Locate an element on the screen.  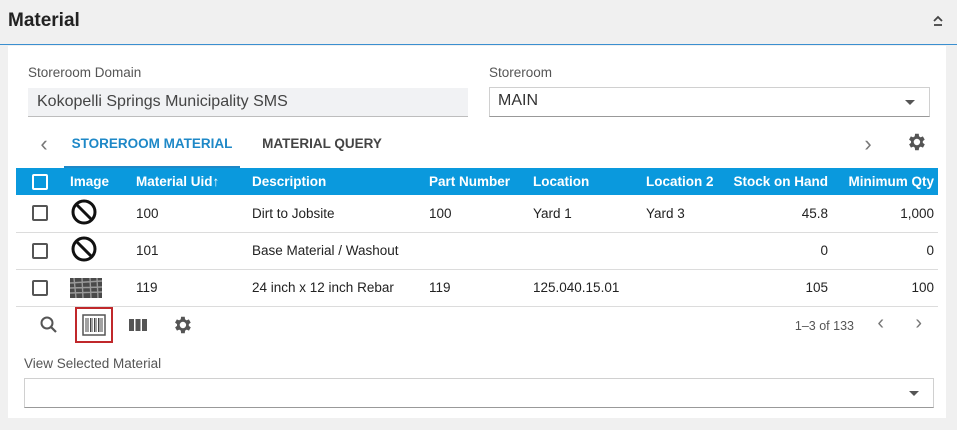
cell-stock-on-hand: 105 is located at coordinates (780, 288).